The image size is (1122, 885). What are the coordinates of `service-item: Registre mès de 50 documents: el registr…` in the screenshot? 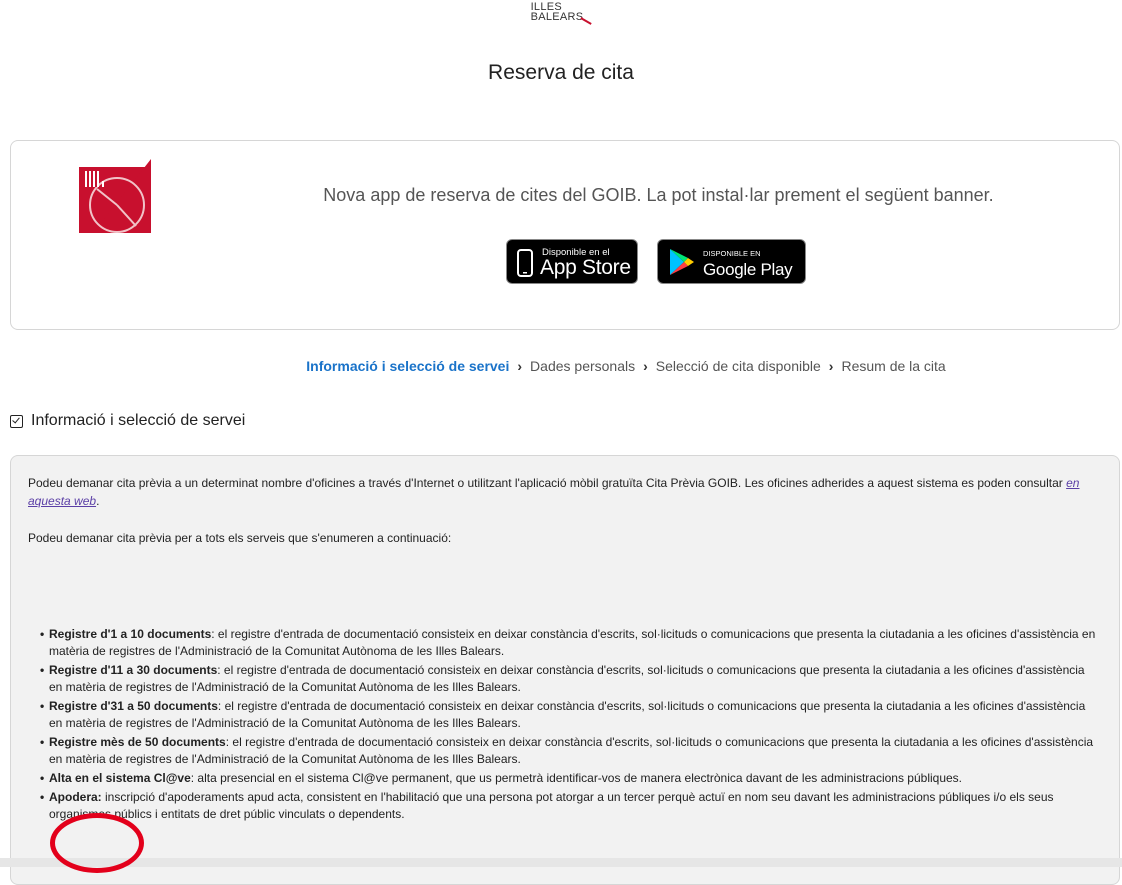 It's located at (569, 751).